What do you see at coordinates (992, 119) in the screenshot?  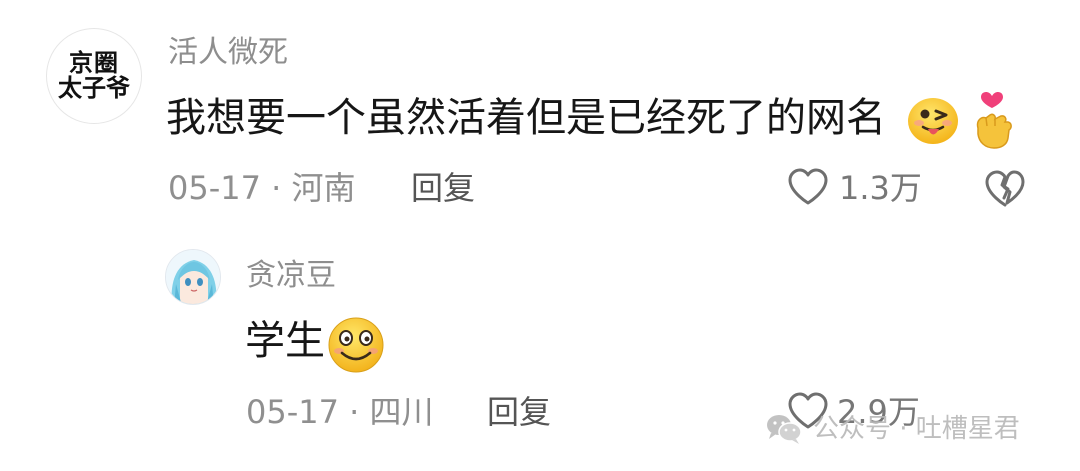 I see `finger-heart-emoji-icon` at bounding box center [992, 119].